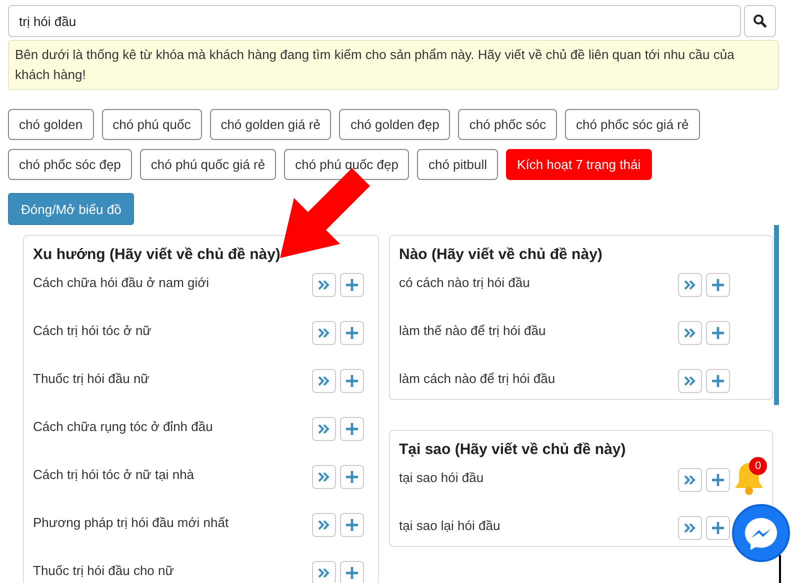  Describe the element at coordinates (579, 164) in the screenshot. I see `keyword-tag: Kích hoạt 7 trạng thái` at that location.